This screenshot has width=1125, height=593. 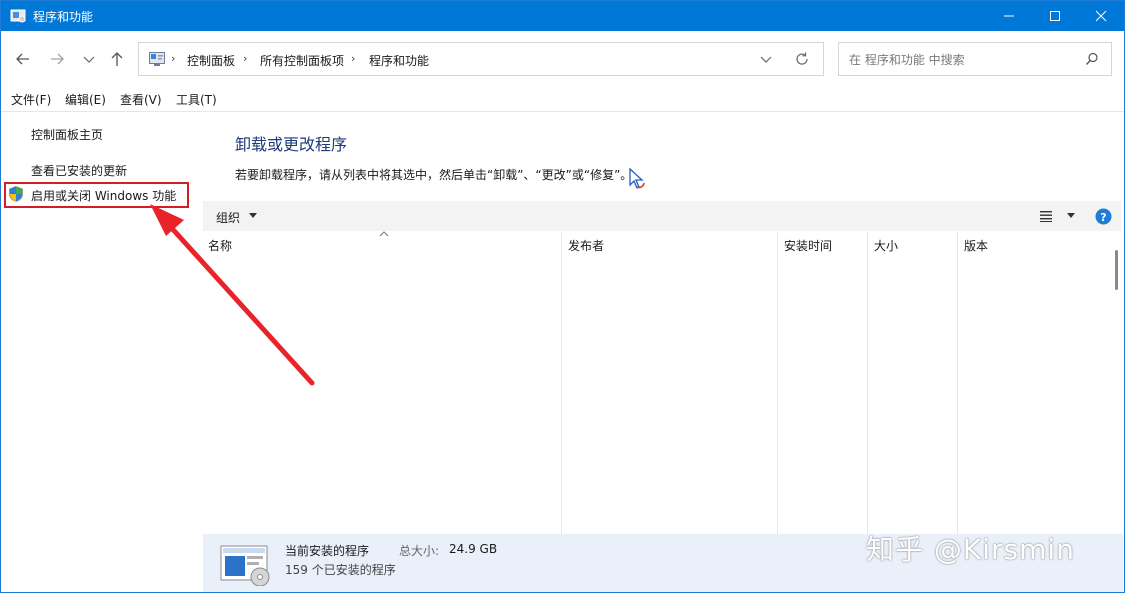 I want to click on help-icon: ?, so click(x=1103, y=216).